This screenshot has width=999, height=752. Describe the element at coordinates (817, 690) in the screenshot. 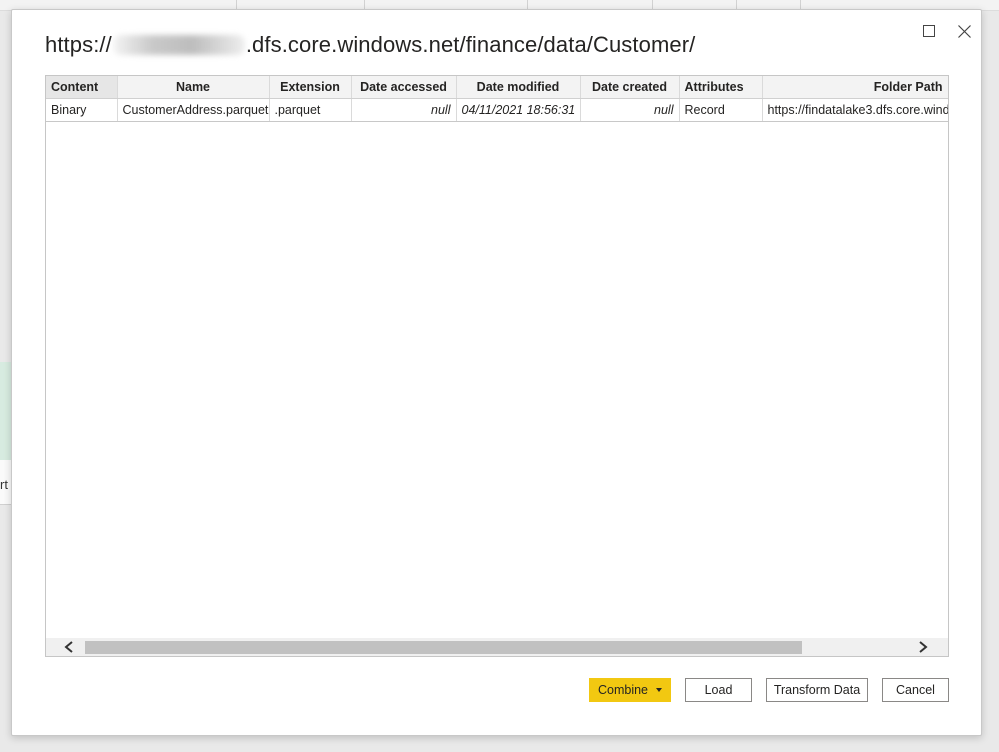

I see `transform-data-button: Transform Data` at that location.